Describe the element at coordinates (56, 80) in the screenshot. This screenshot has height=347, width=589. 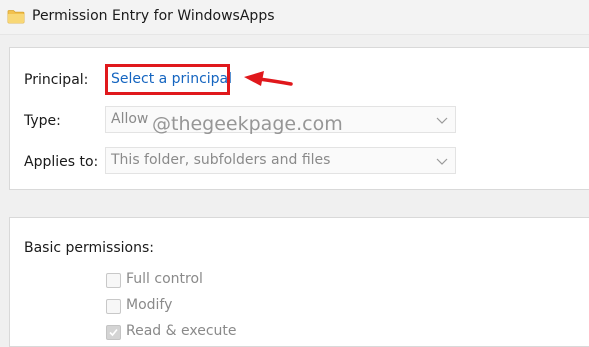
I see `principal-label: Principal:` at that location.